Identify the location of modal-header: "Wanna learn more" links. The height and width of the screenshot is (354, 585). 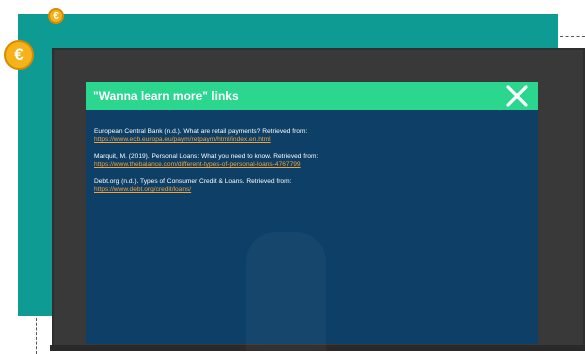
(312, 96).